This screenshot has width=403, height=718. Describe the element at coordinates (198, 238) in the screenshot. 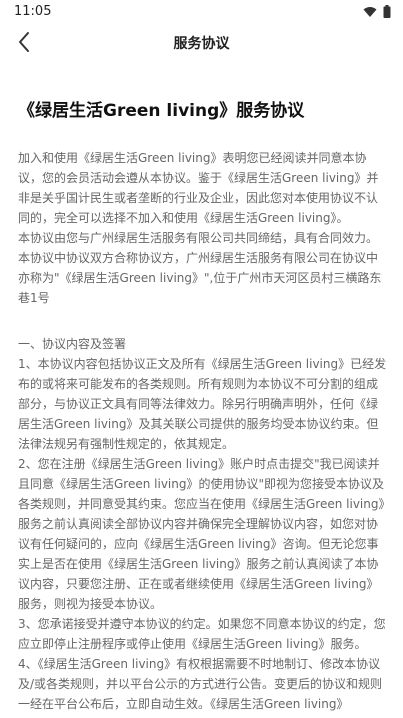

I see `intro-paragraph: 本协议由您与广州绿居生活服务有限公司共同缔结，具有合同效力。` at that location.